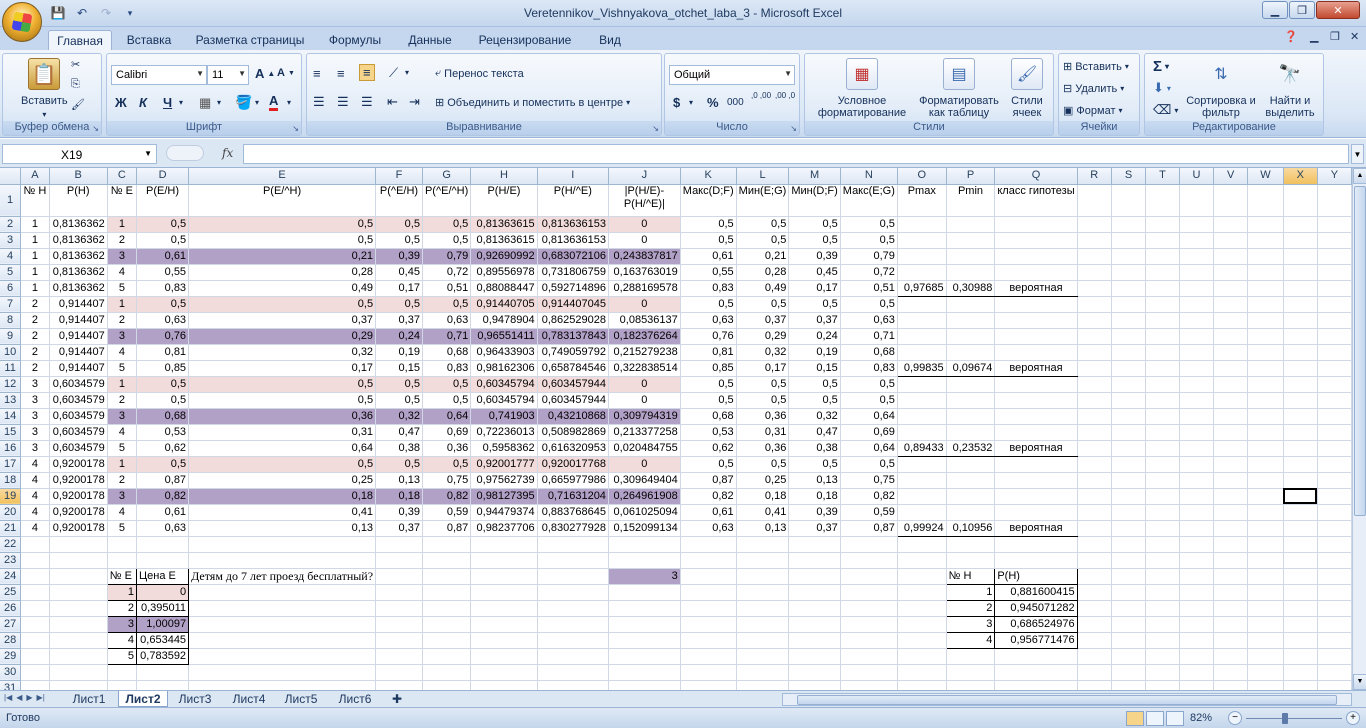 The height and width of the screenshot is (728, 1366). Describe the element at coordinates (763, 288) in the screenshot. I see `cell: 0,49` at that location.